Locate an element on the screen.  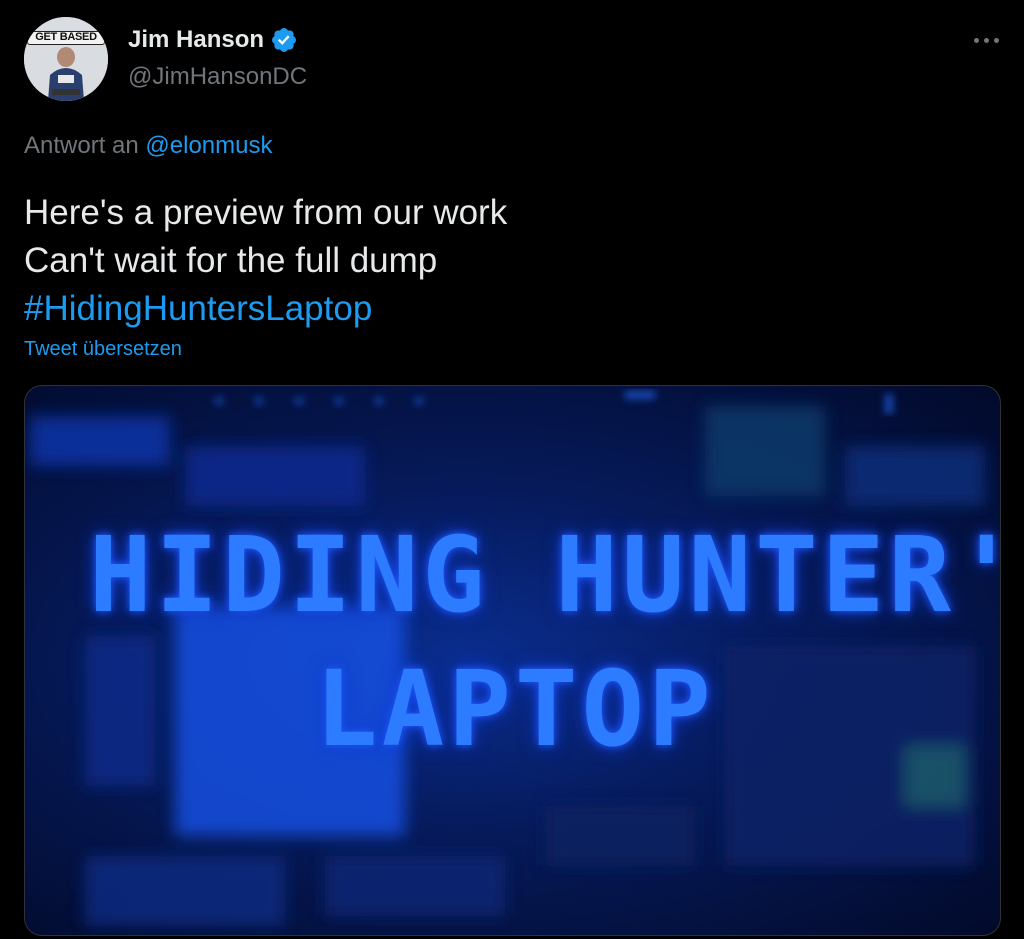
reply-context: Antwort an @elonmusk is located at coordinates (148, 146).